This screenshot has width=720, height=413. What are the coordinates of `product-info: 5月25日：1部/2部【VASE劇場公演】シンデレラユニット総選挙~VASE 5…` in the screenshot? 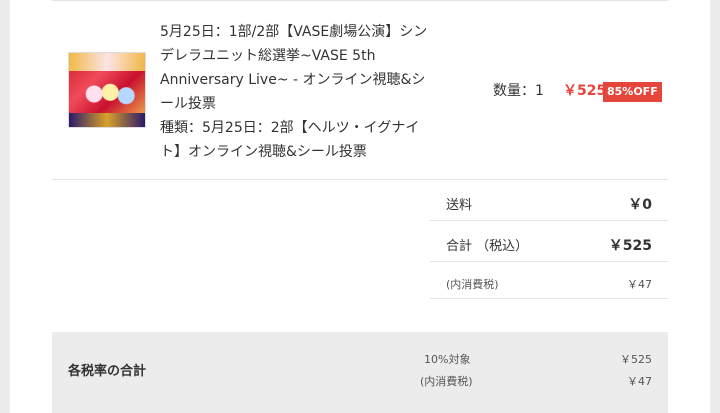 It's located at (296, 92).